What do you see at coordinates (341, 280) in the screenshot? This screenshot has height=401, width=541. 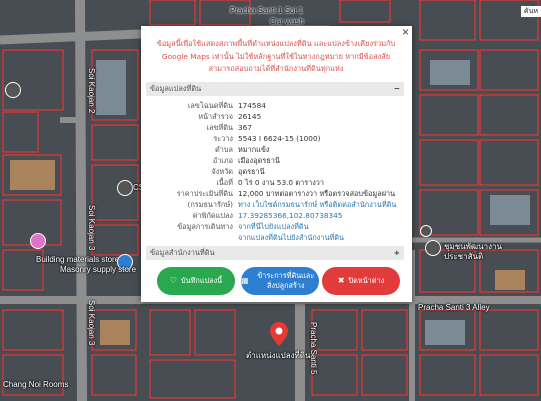 I see `x-icon: ✖` at bounding box center [341, 280].